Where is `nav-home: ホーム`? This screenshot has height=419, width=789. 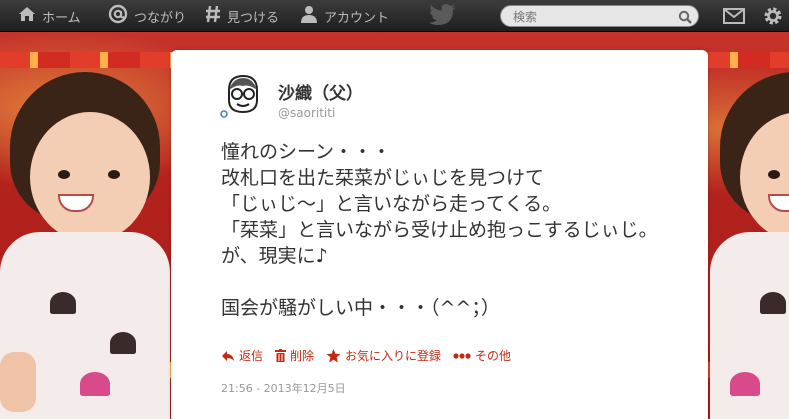
nav-home: ホーム is located at coordinates (49, 16).